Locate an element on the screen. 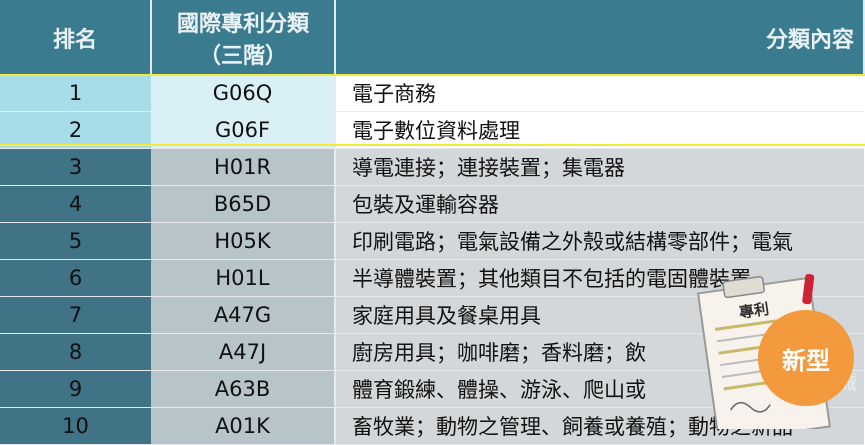  desc-cell: 電子商務 is located at coordinates (599, 93).